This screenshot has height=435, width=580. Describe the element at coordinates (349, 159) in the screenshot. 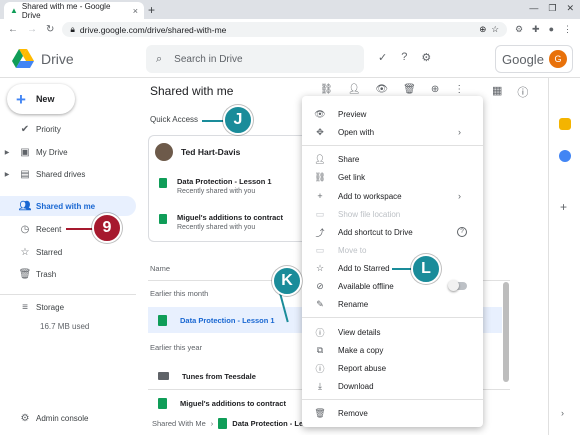

I see `menu-label: Share` at that location.